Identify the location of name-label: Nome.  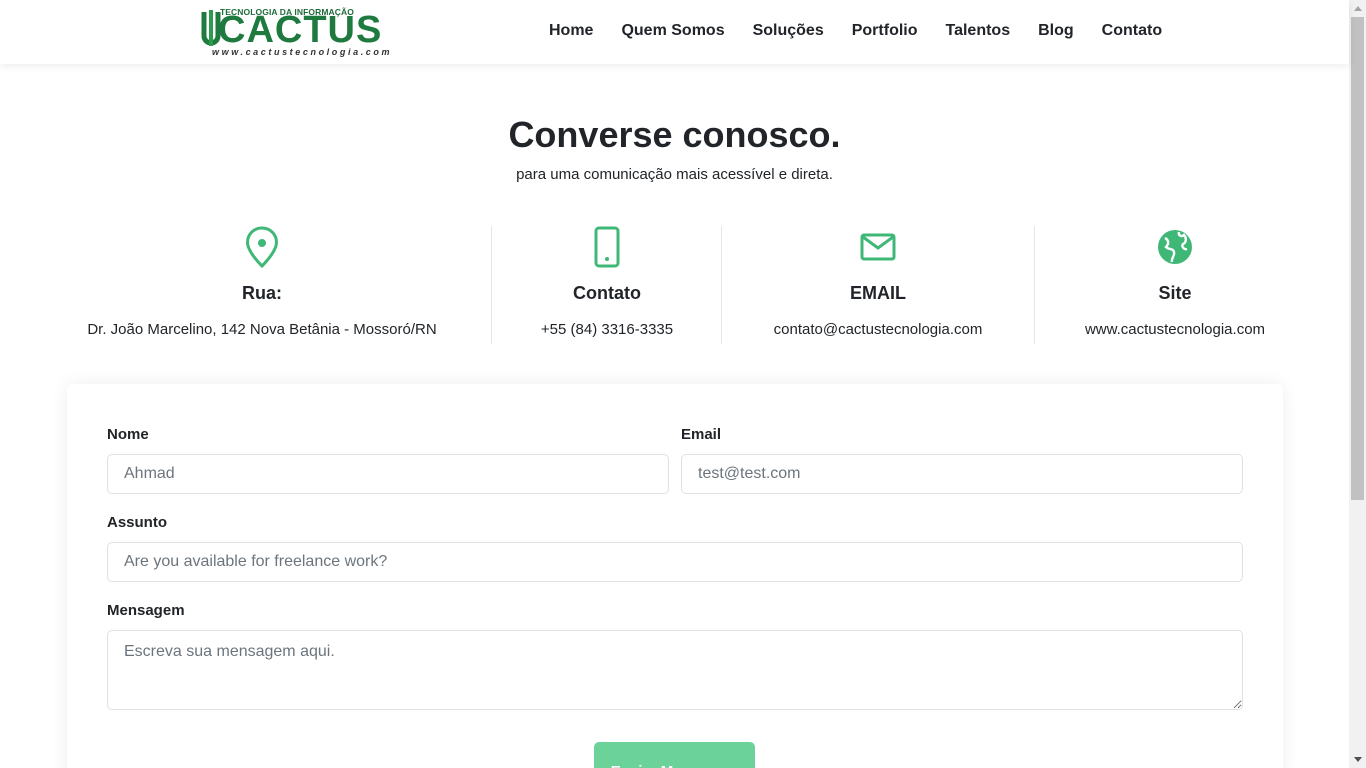
(128, 434).